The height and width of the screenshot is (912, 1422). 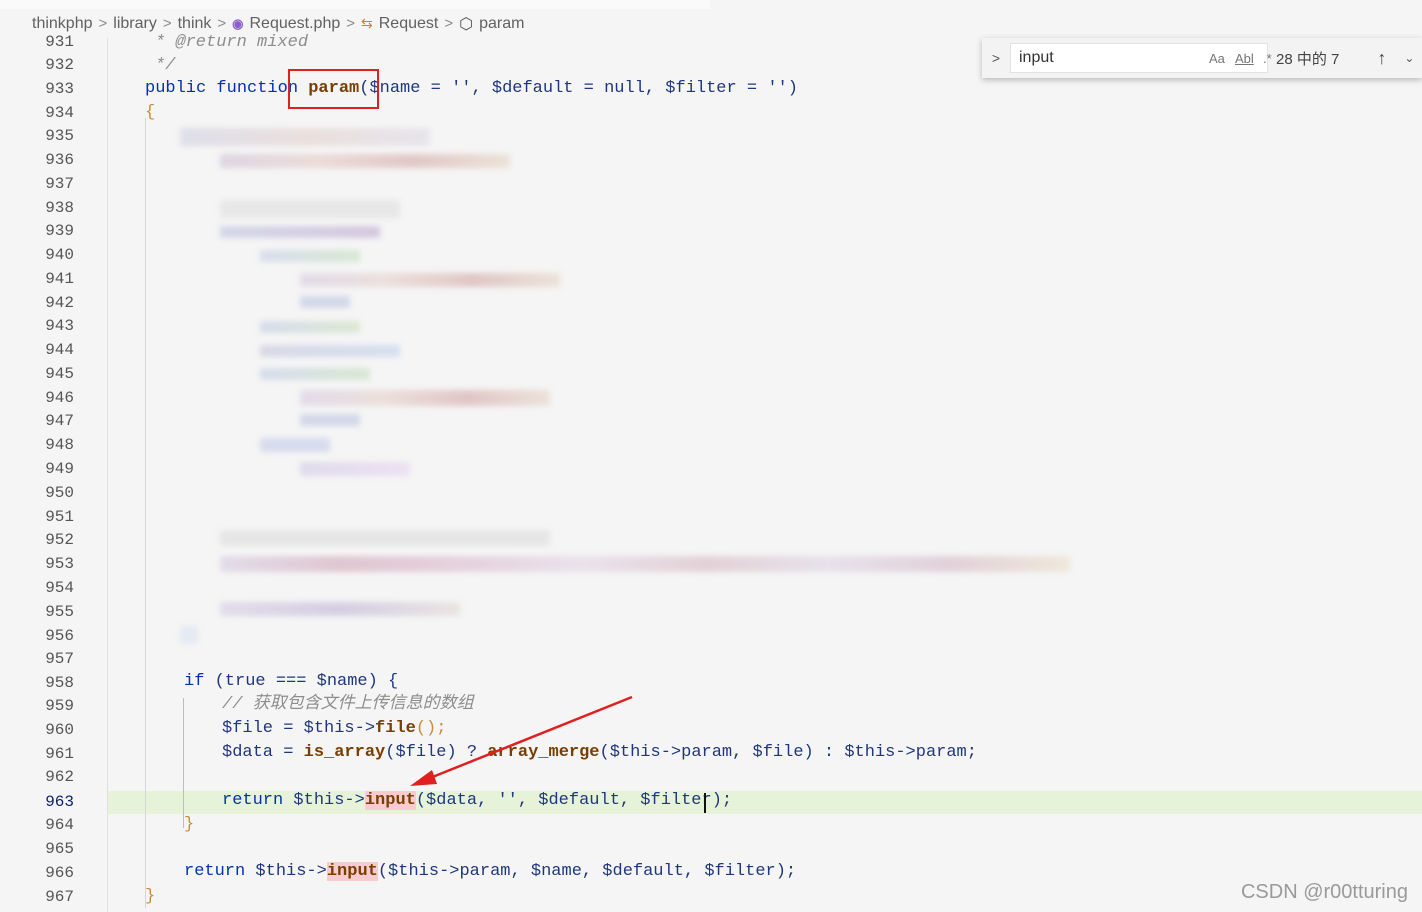 I want to click on line-number: 949, so click(x=59, y=469).